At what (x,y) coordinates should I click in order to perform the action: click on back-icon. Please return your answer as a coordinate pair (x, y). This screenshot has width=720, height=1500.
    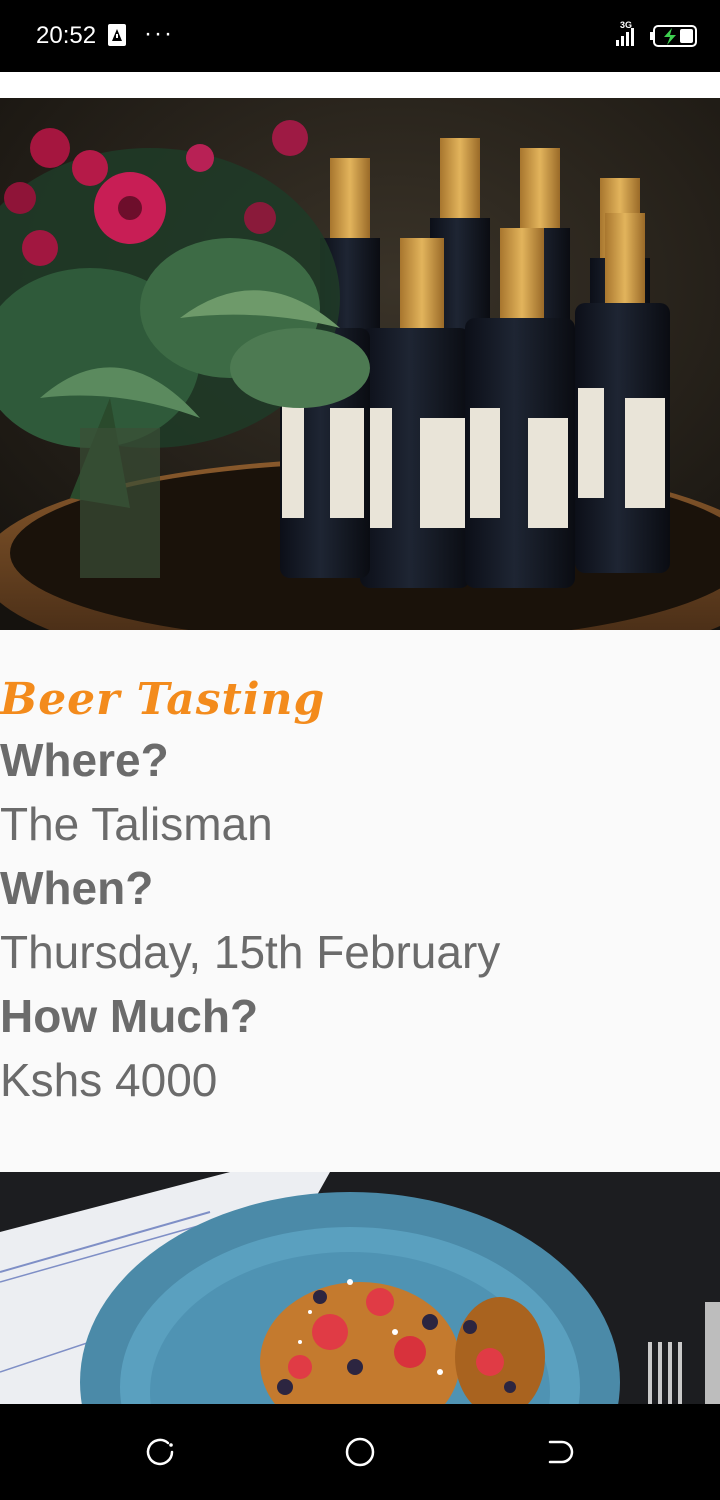
    Looking at the image, I should click on (560, 1452).